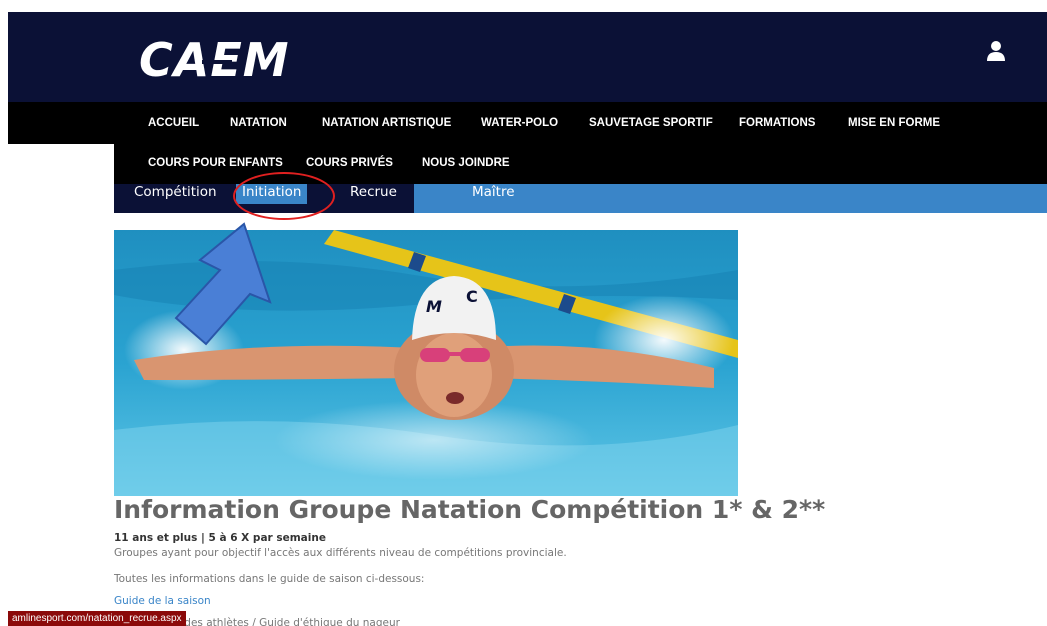 The width and height of the screenshot is (1047, 626). I want to click on nav-mise-en-forme: MISE EN FORME, so click(894, 123).